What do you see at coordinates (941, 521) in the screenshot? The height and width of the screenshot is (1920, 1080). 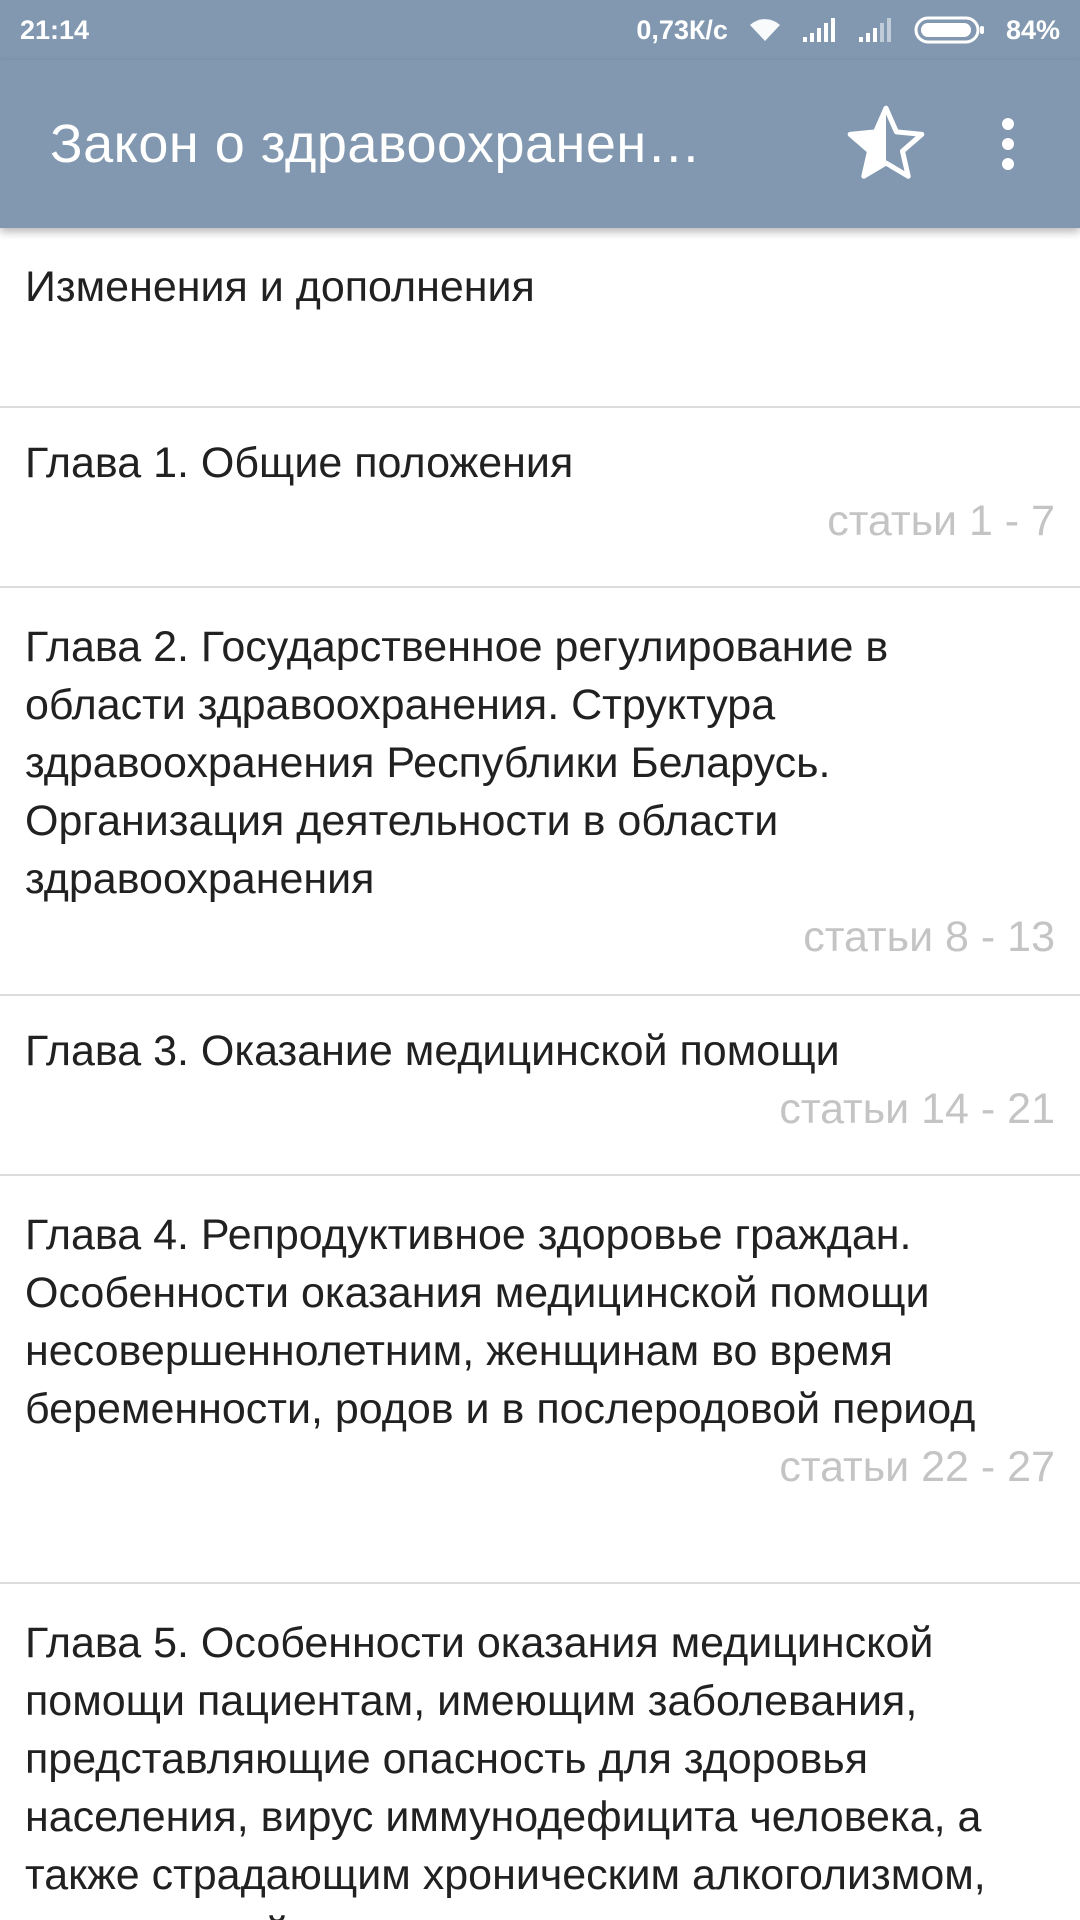 I see `list-item-range: статьи 1 - 7` at bounding box center [941, 521].